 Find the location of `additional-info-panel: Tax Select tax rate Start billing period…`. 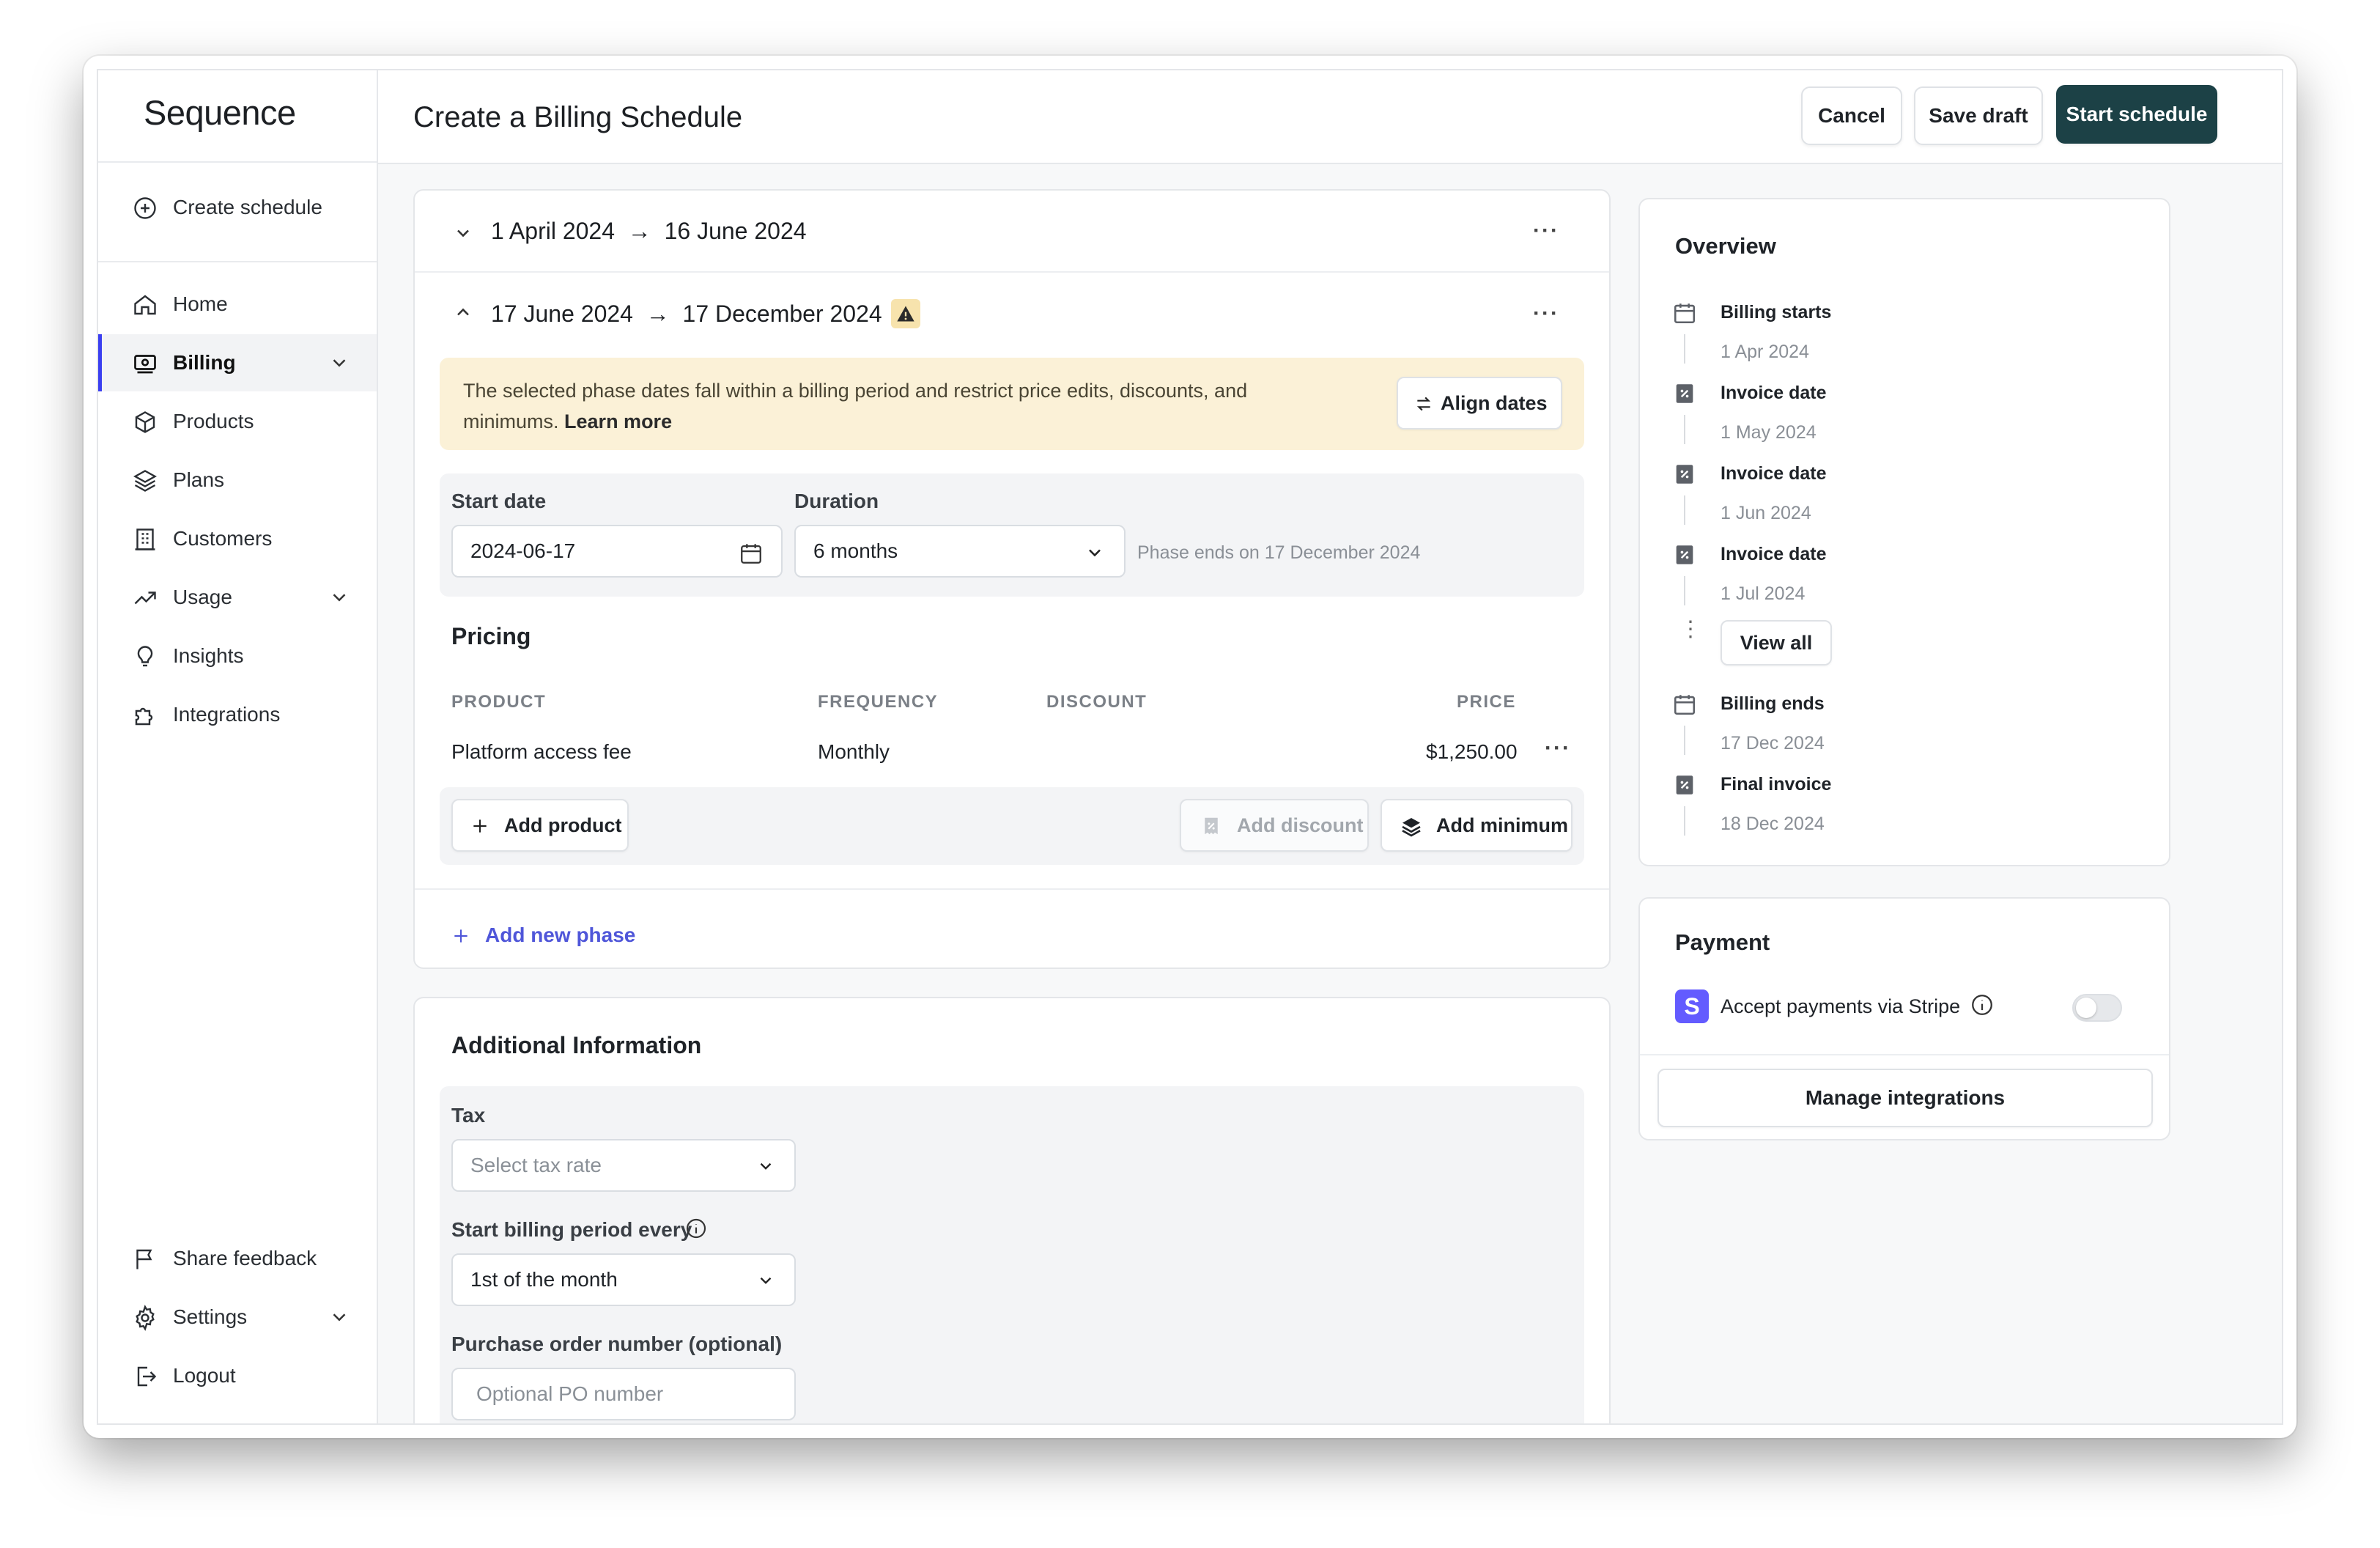

additional-info-panel: Tax Select tax rate Start billing period… is located at coordinates (1012, 1254).